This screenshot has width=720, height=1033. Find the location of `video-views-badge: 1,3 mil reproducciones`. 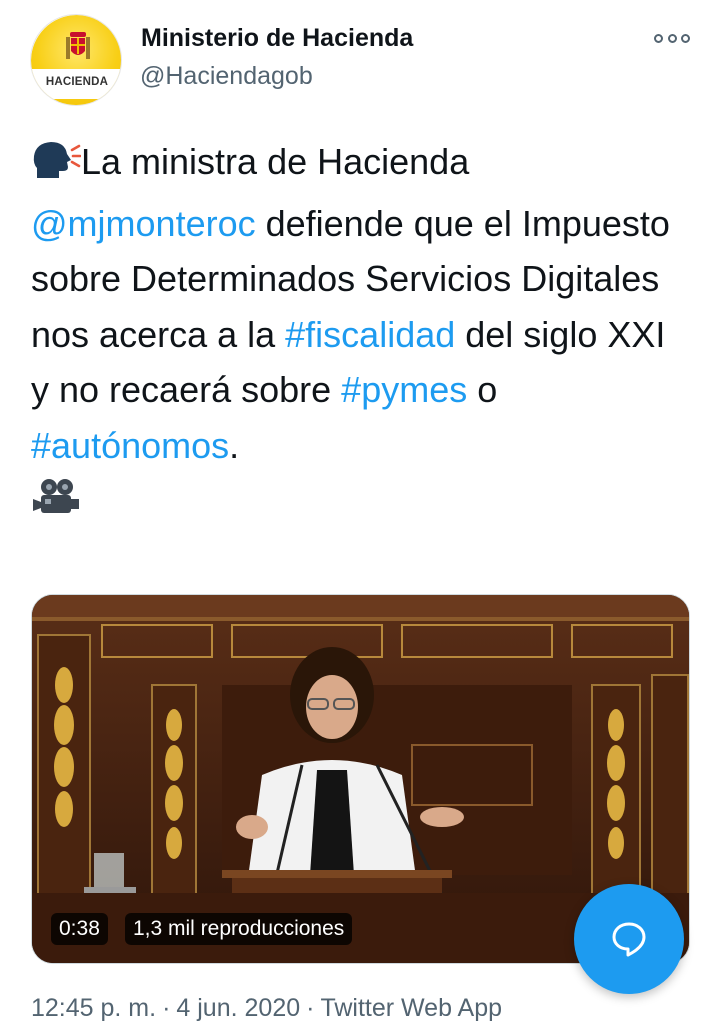

video-views-badge: 1,3 mil reproducciones is located at coordinates (239, 929).